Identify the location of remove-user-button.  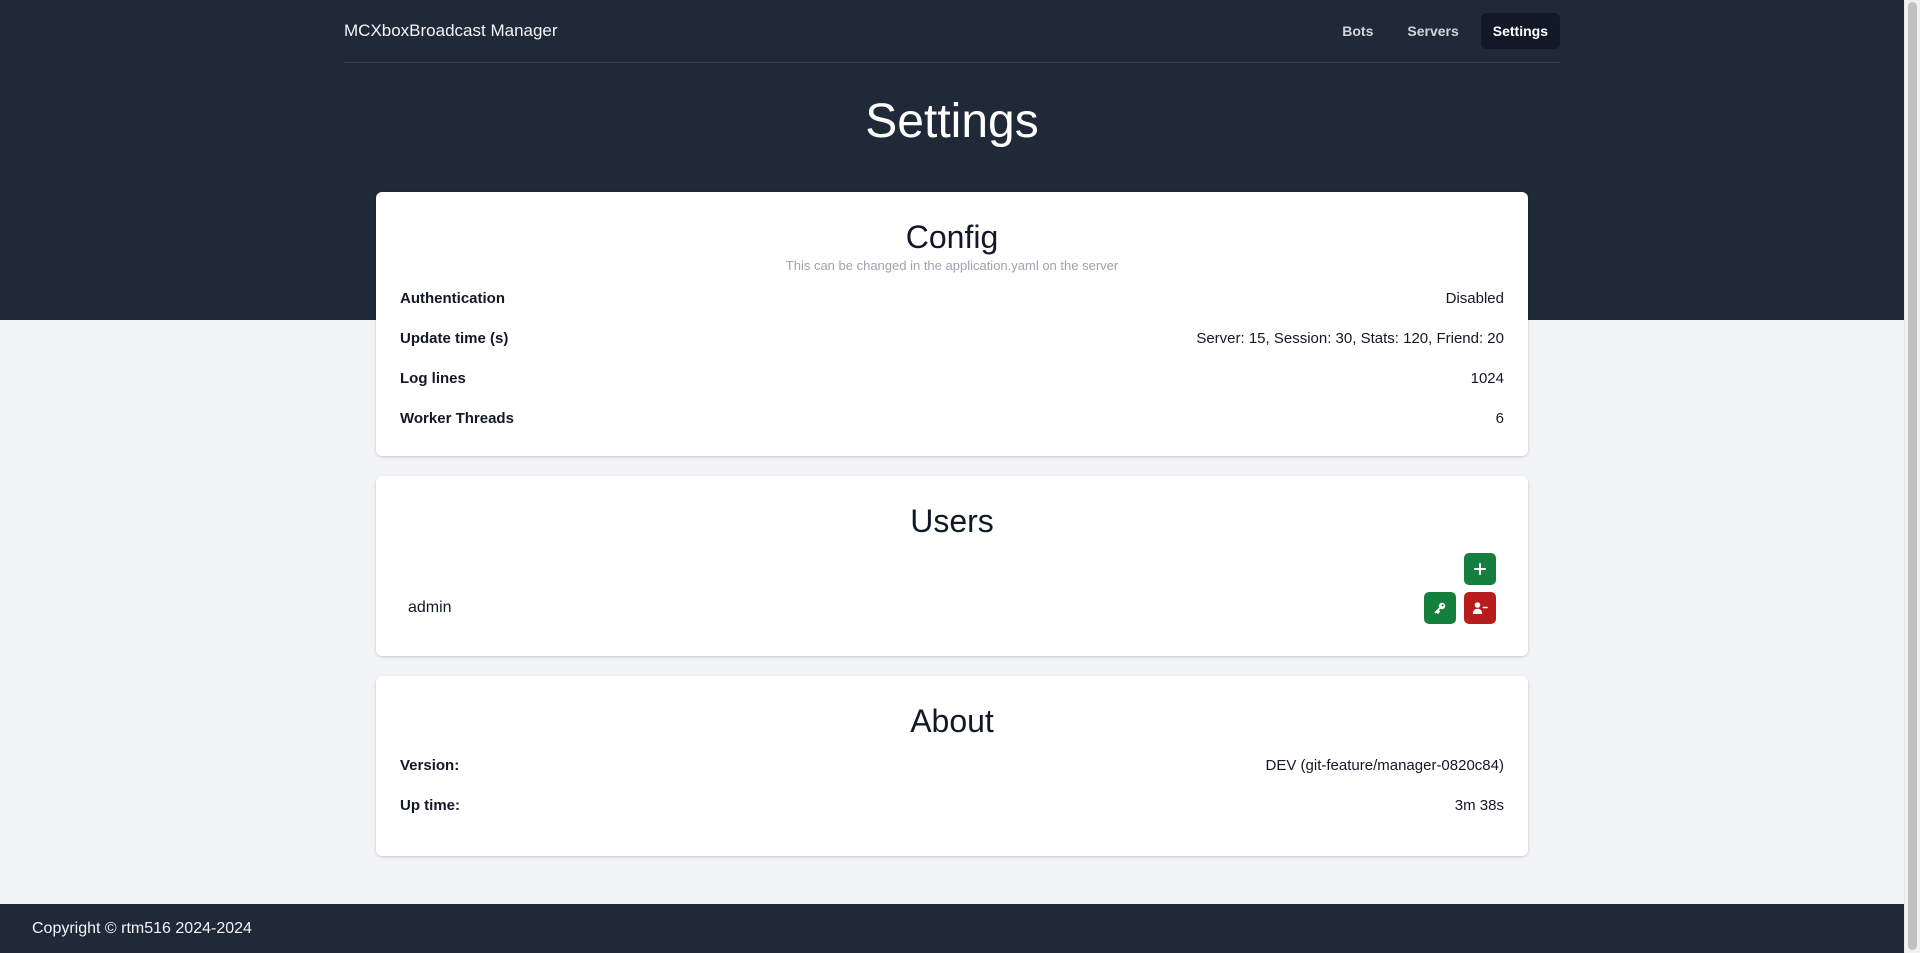
(1480, 608).